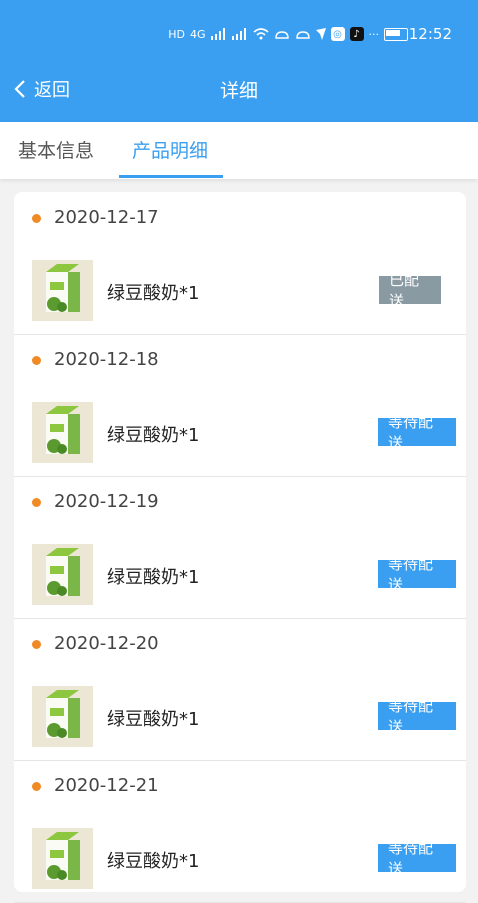  I want to click on tab-bar: 基本信息 产品明细, so click(239, 150).